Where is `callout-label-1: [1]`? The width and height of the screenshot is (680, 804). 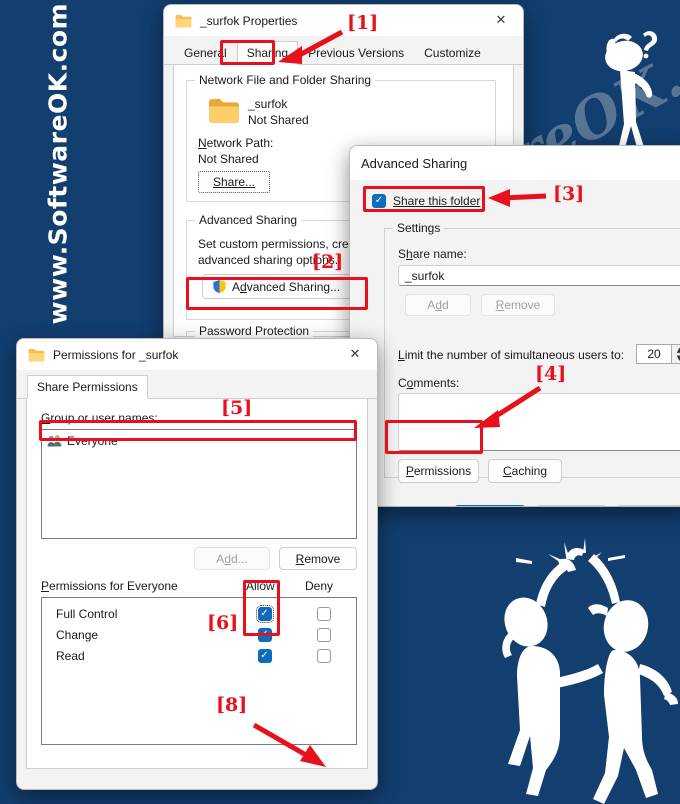
callout-label-1: [1] is located at coordinates (363, 23).